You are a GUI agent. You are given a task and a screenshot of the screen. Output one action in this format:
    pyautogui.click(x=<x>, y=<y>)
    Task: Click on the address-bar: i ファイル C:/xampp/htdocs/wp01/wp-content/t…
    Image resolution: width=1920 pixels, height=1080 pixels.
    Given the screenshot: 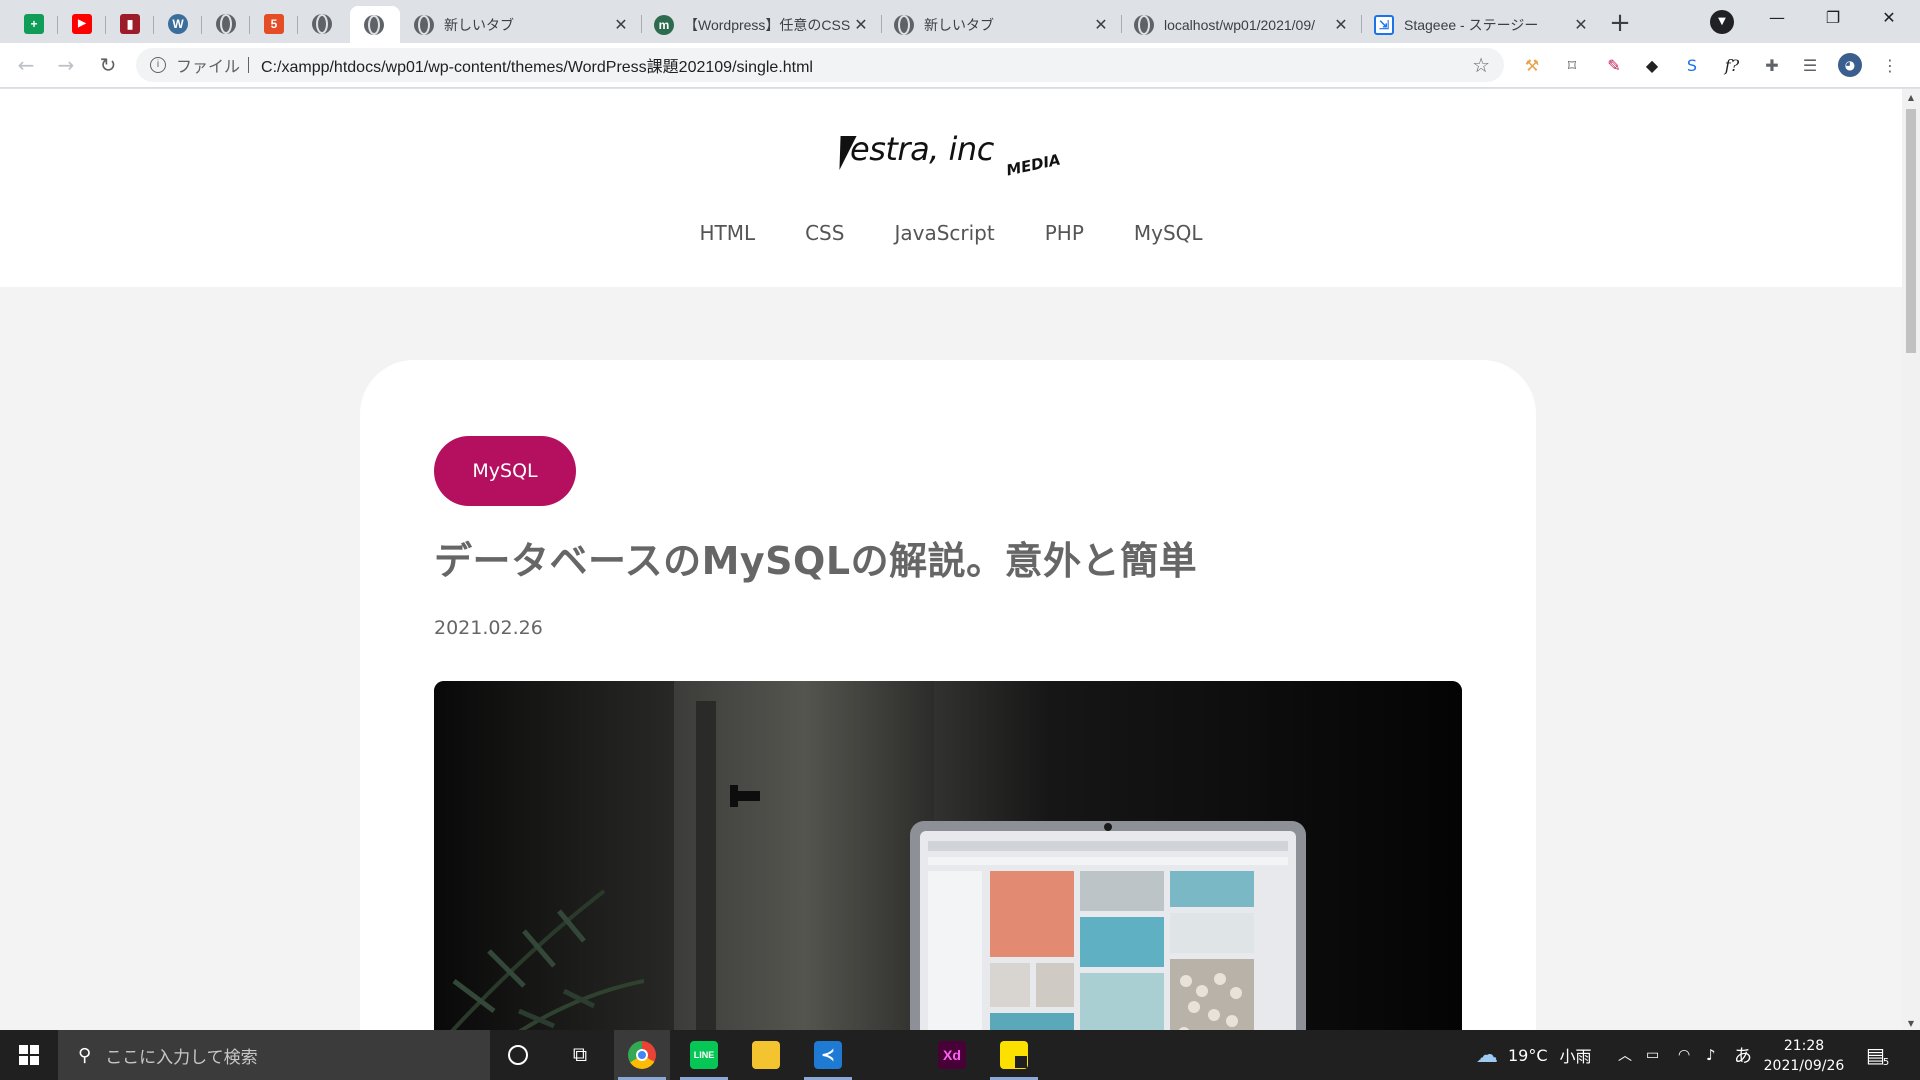 What is the action you would take?
    pyautogui.click(x=820, y=65)
    